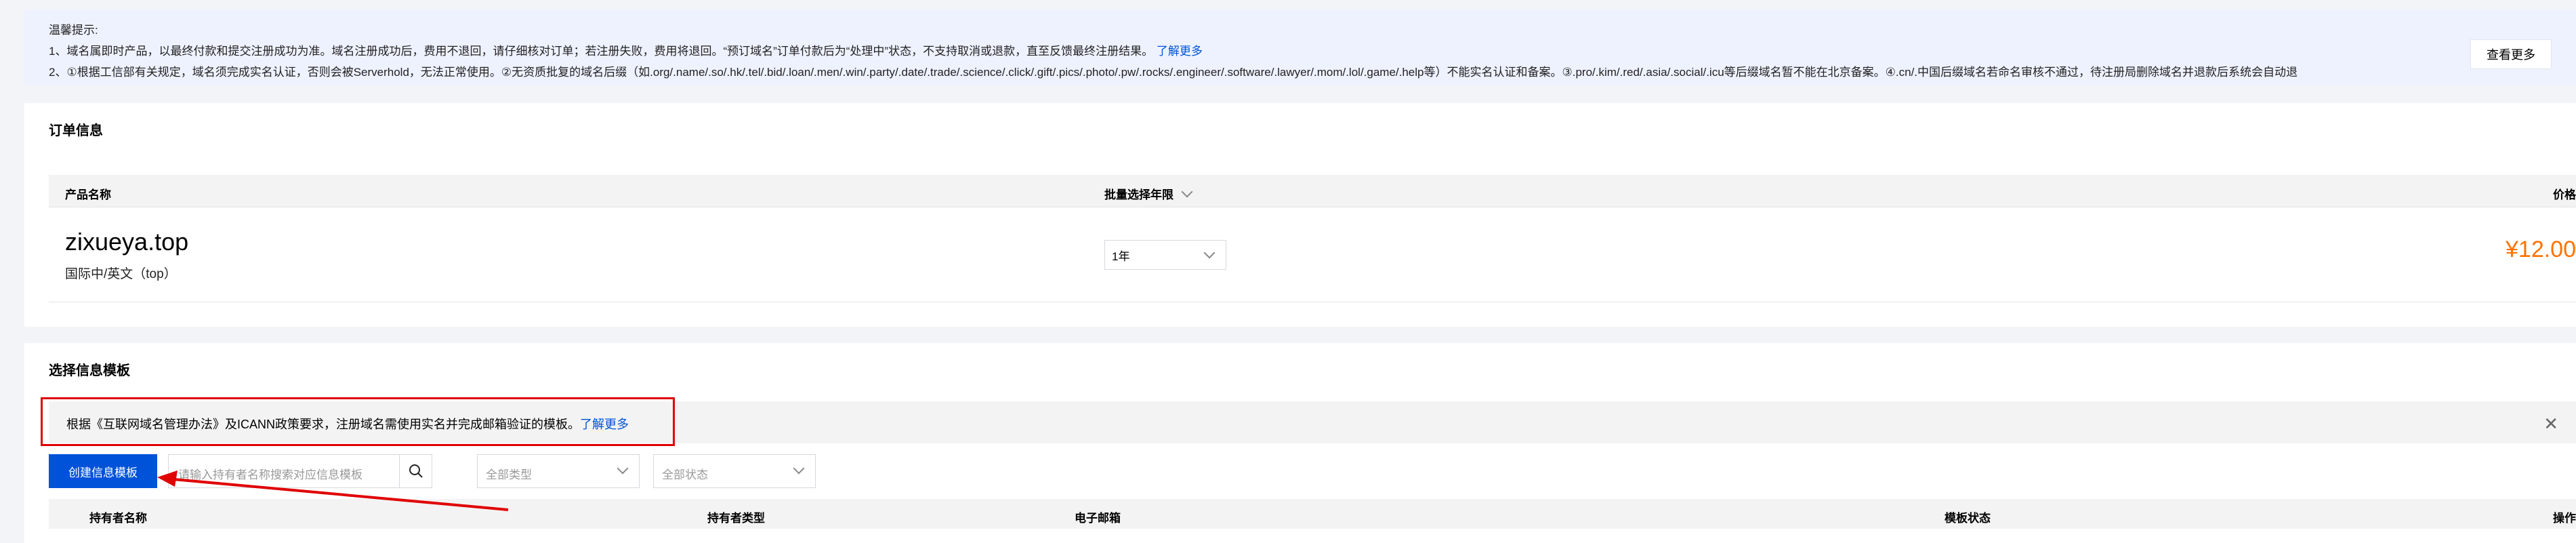  Describe the element at coordinates (1312, 514) in the screenshot. I see `template-table-header: 持有者名称 持有者类型 电子邮箱 模板状态 操作` at that location.